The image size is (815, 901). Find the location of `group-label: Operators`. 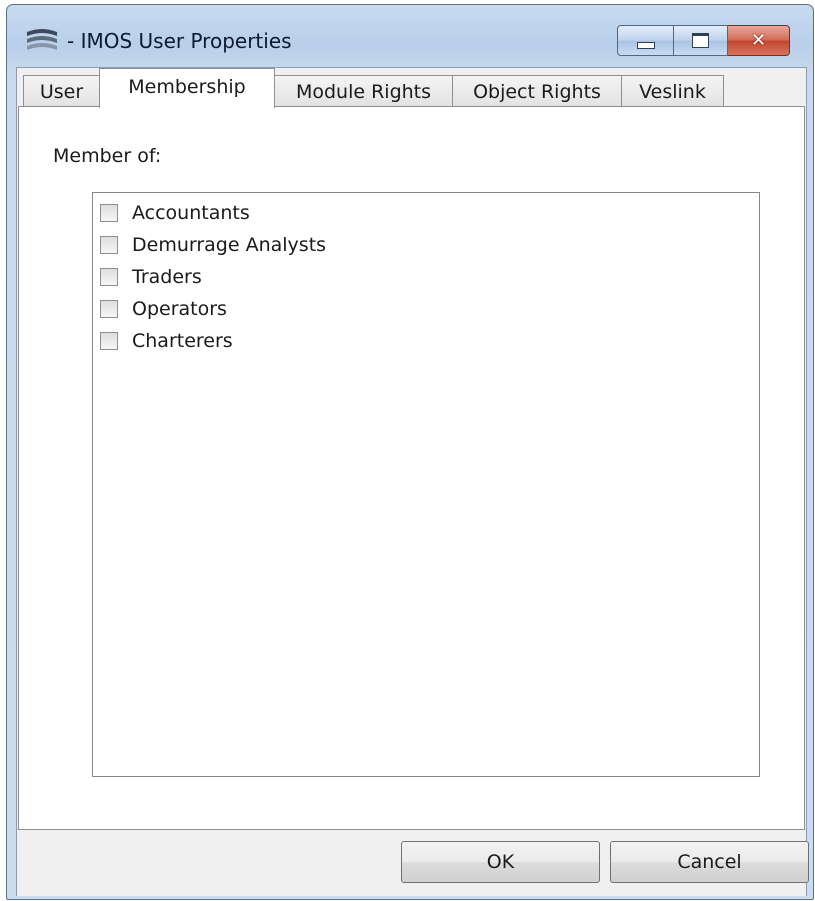

group-label: Operators is located at coordinates (179, 309).